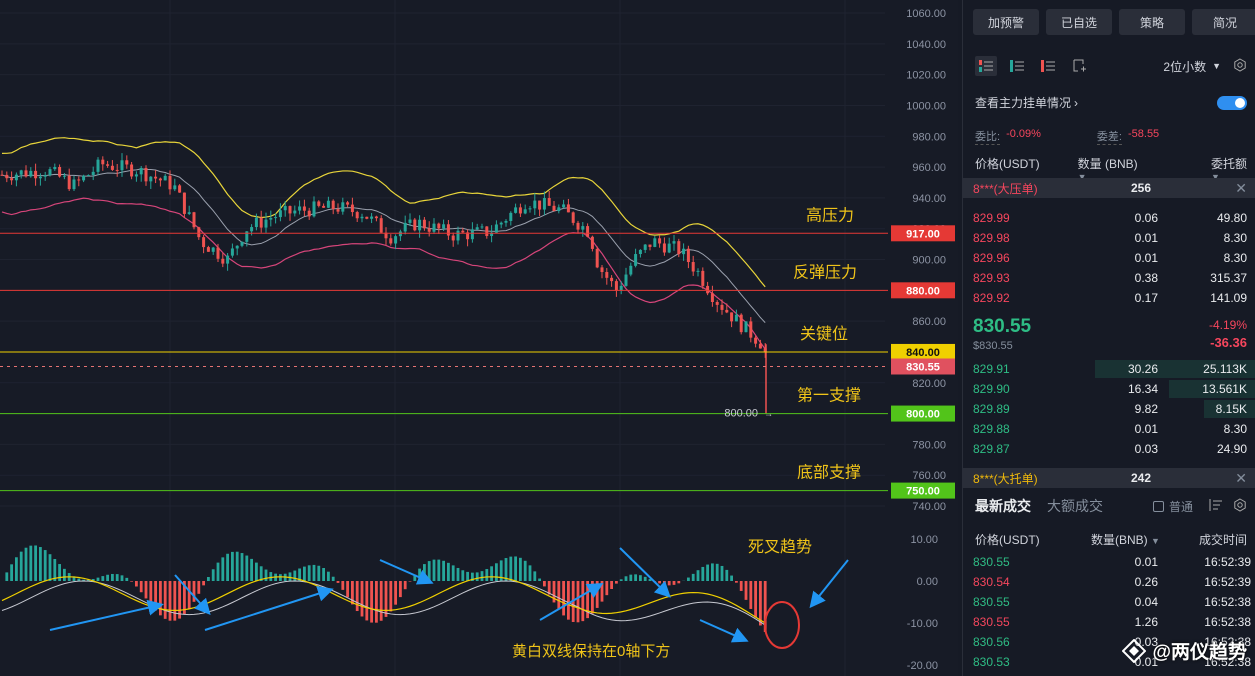 The width and height of the screenshot is (1255, 676). I want to click on row-price: 829.96, so click(991, 258).